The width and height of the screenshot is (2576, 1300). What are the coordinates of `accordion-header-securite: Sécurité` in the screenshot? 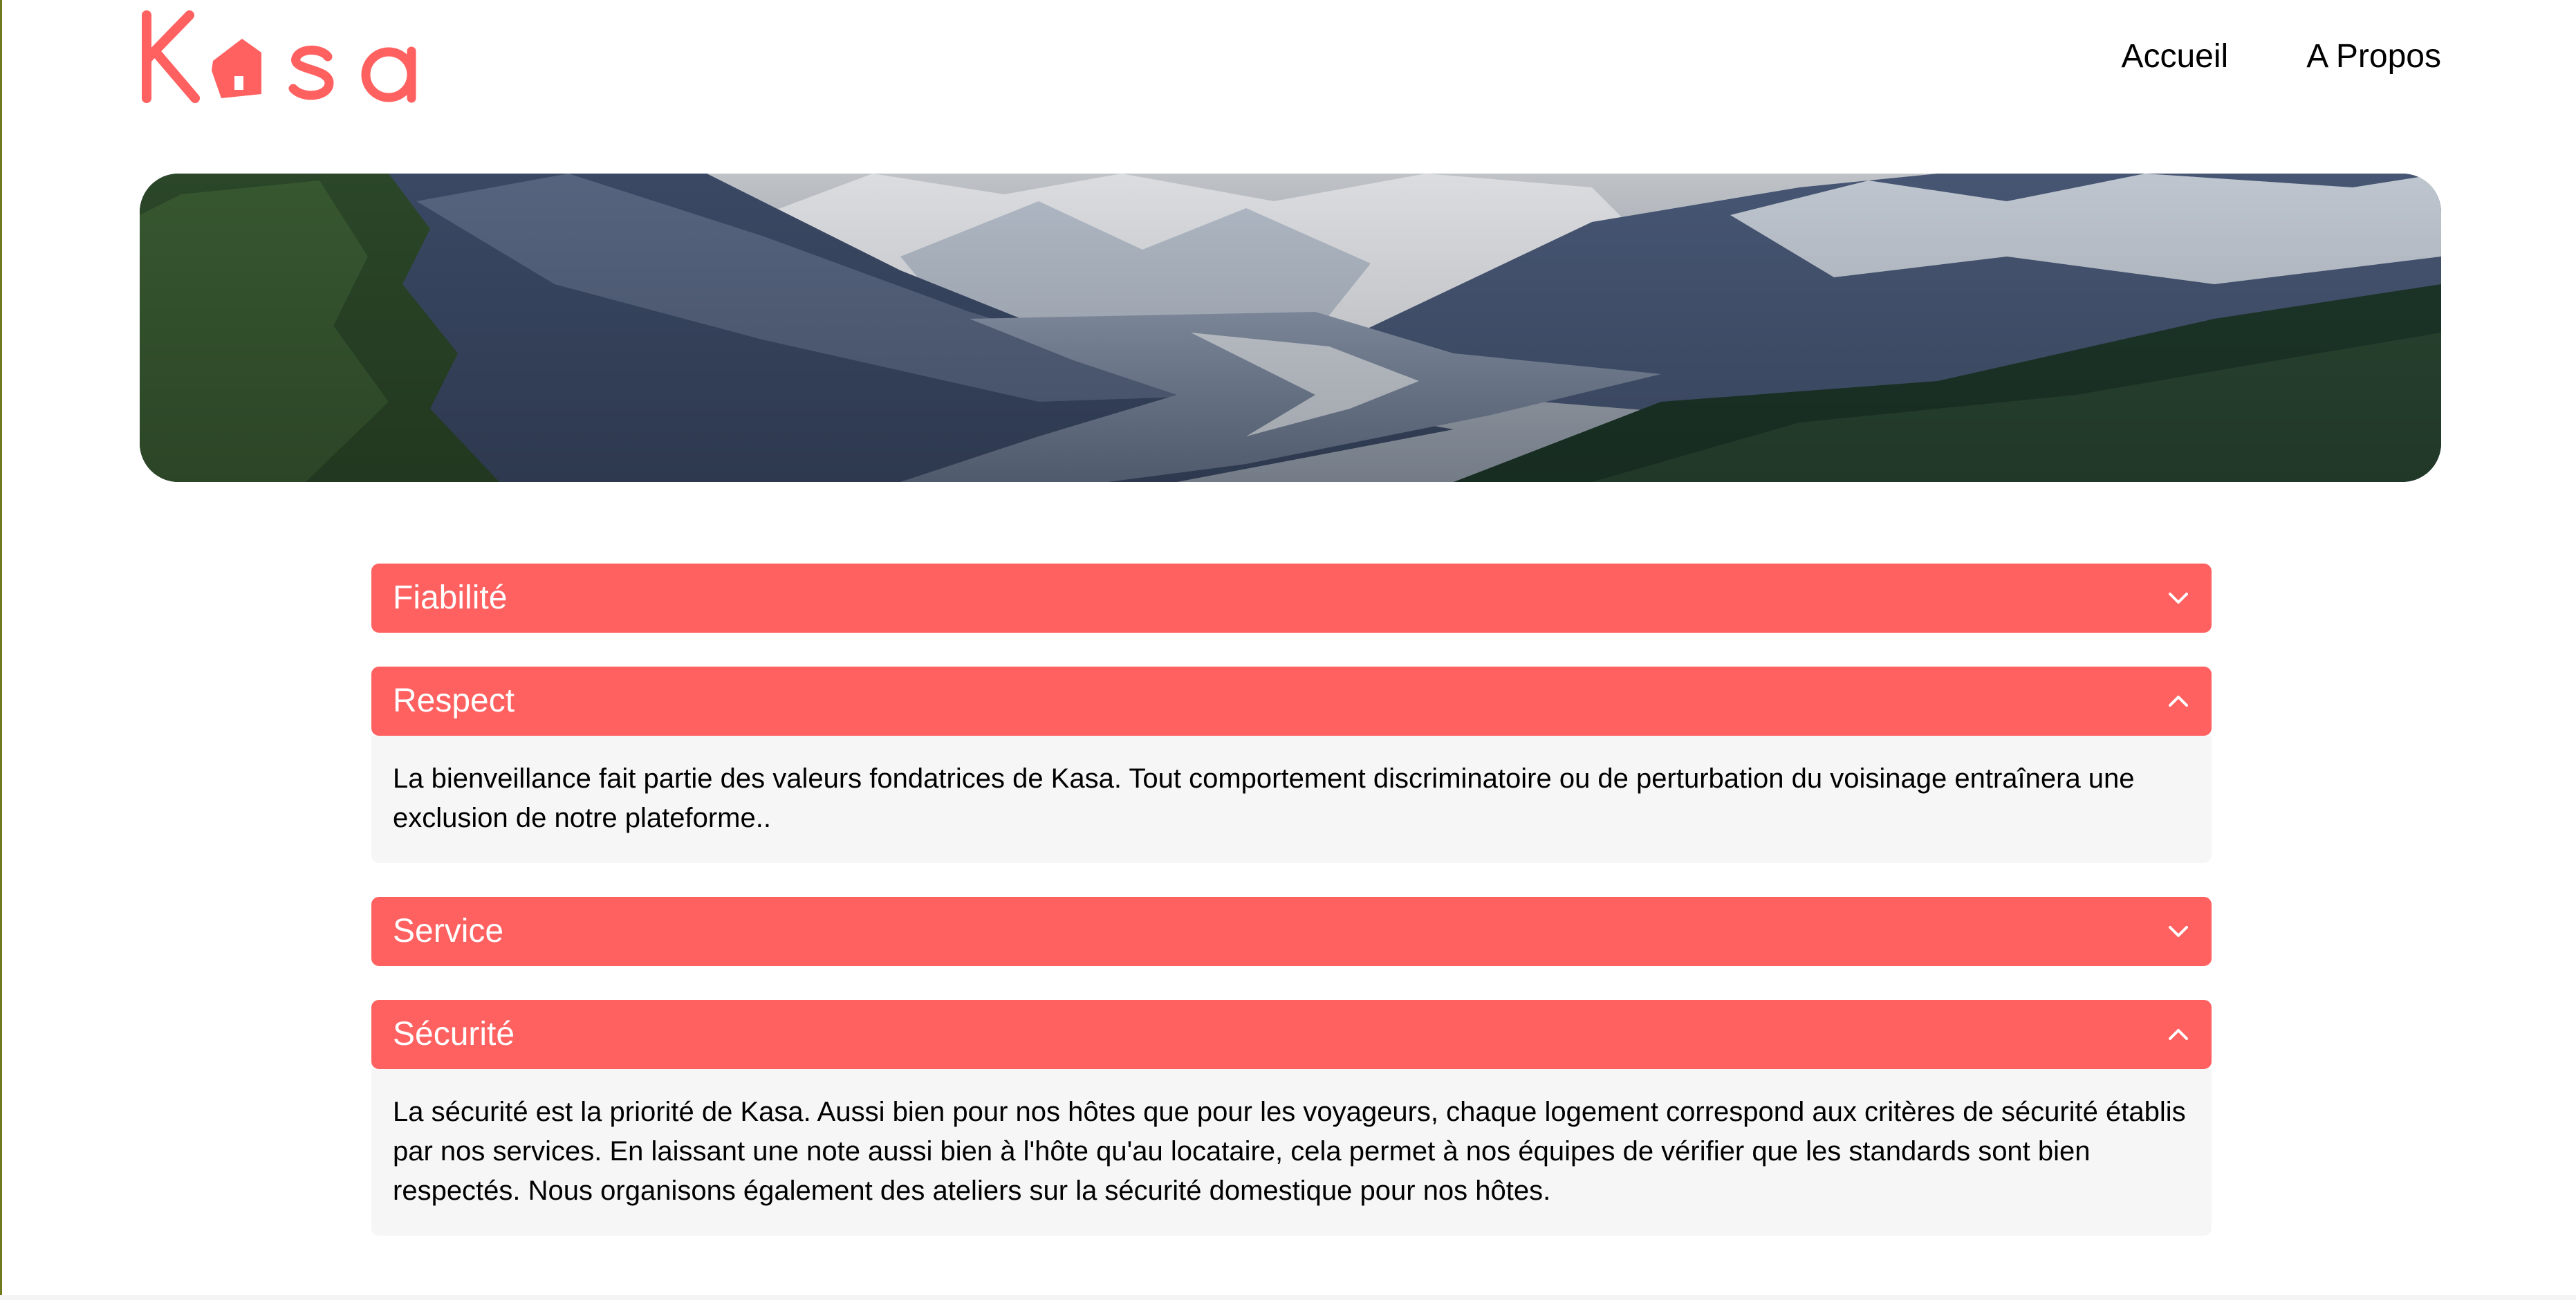 It's located at (1292, 1034).